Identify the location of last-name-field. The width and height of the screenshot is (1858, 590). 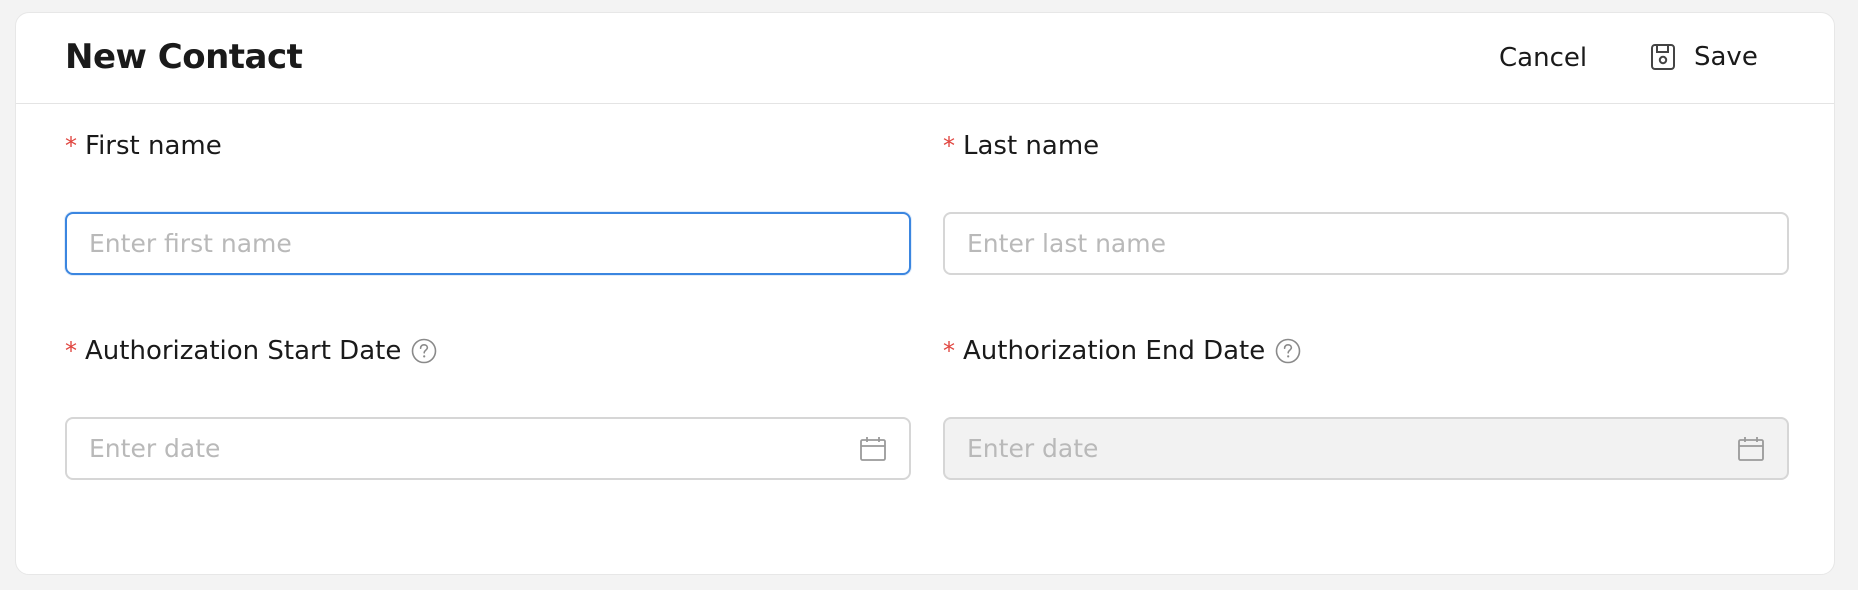
(1366, 243).